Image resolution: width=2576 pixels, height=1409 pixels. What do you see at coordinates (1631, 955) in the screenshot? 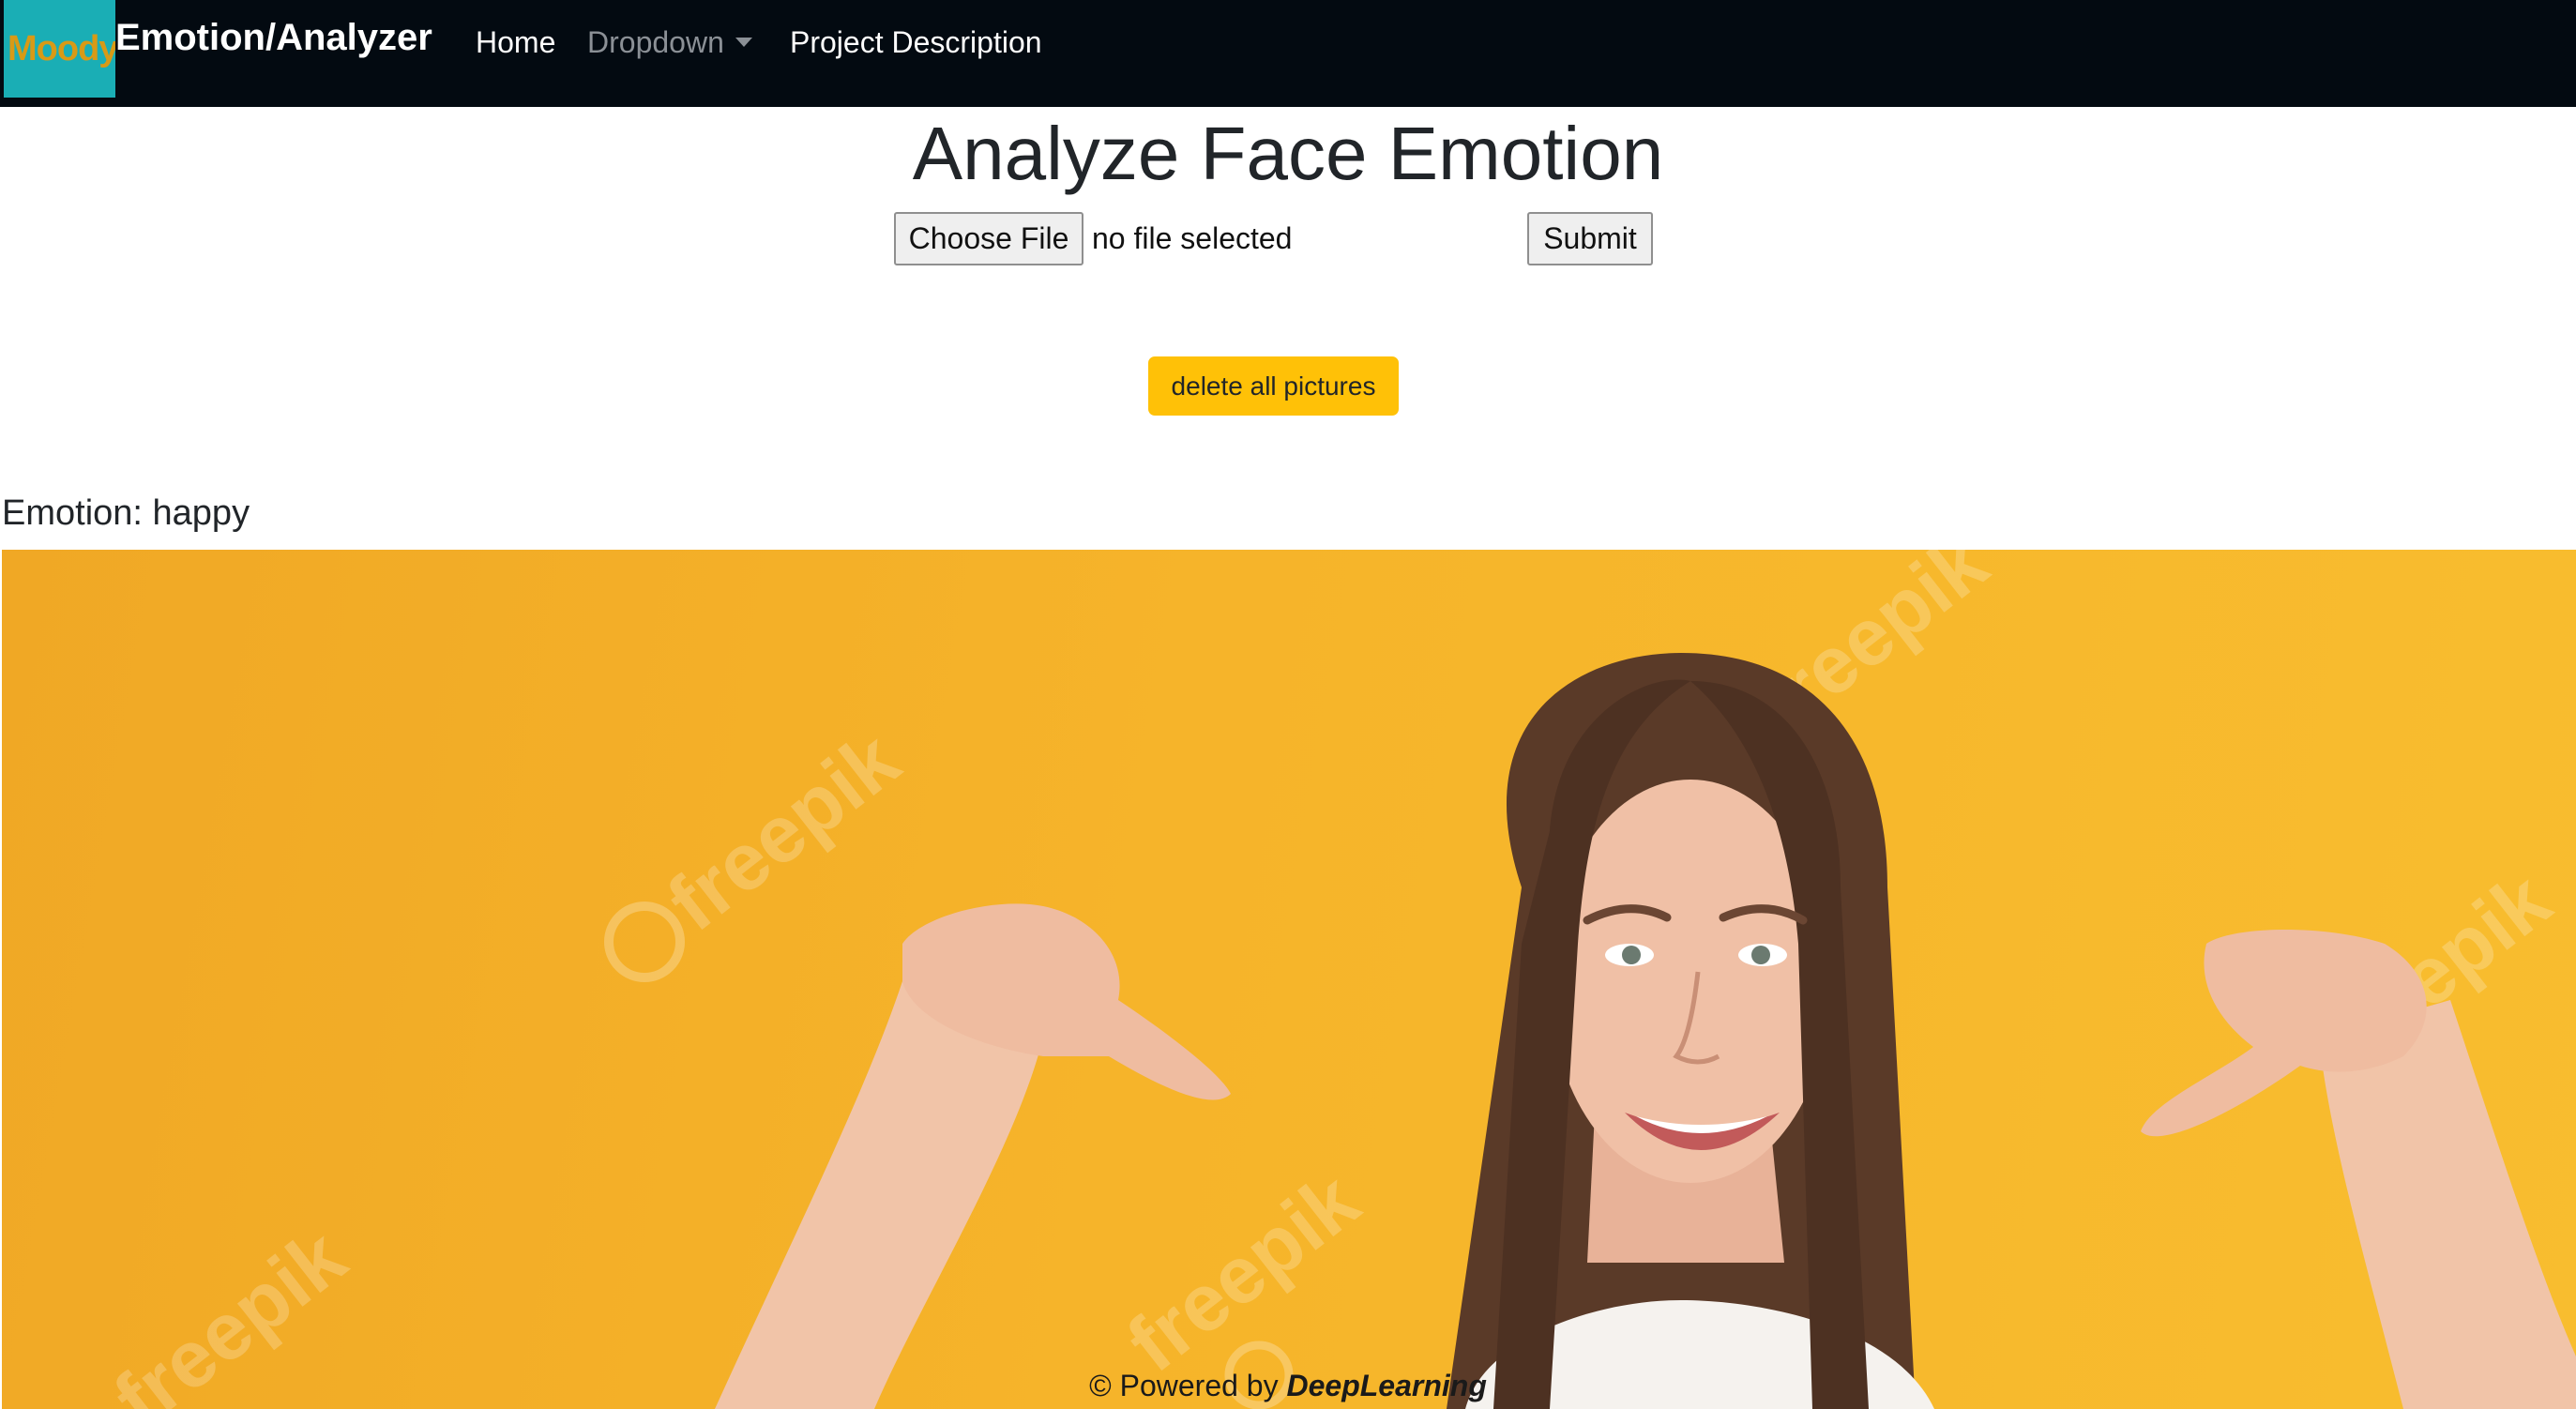
I see `iris-left` at bounding box center [1631, 955].